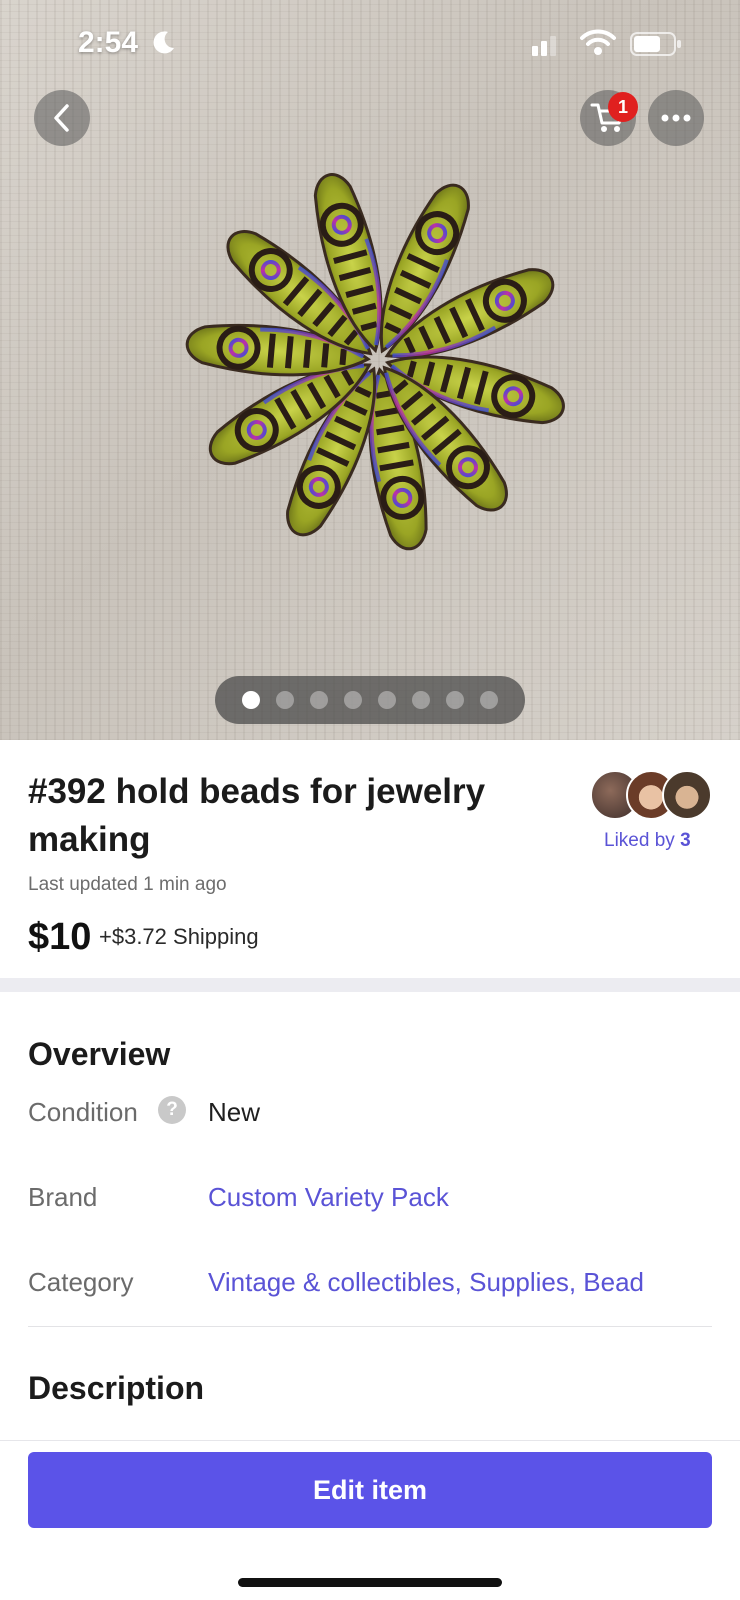  Describe the element at coordinates (99, 1054) in the screenshot. I see `overview-heading: Overview` at that location.